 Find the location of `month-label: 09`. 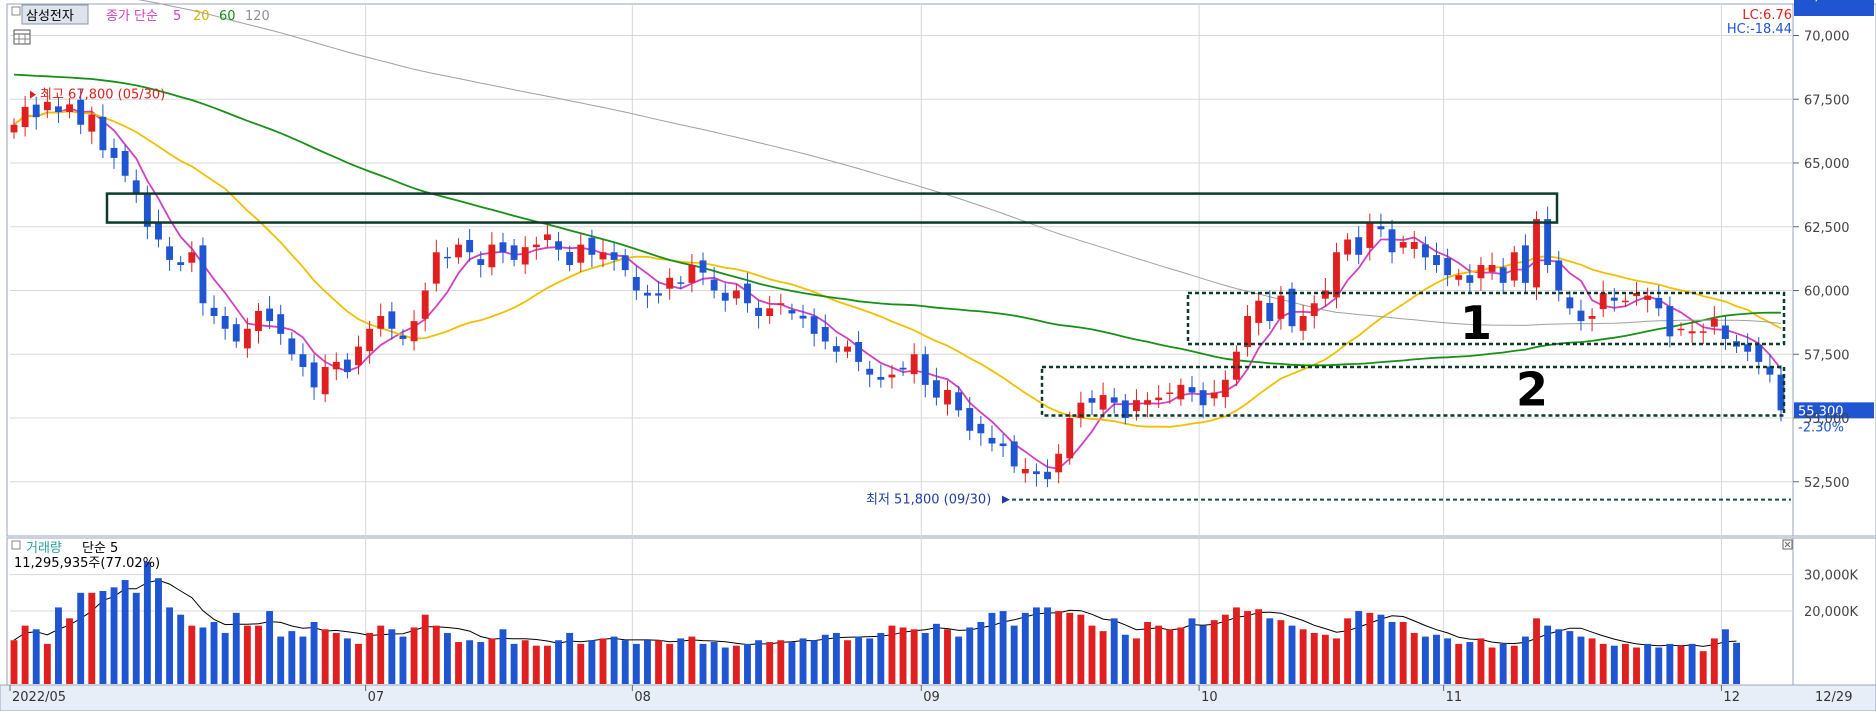

month-label: 09 is located at coordinates (931, 697).